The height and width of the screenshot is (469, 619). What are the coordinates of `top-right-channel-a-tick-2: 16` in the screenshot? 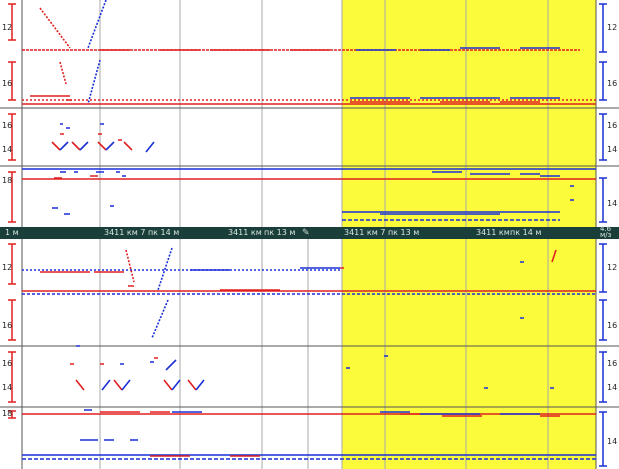 It's located at (612, 83).